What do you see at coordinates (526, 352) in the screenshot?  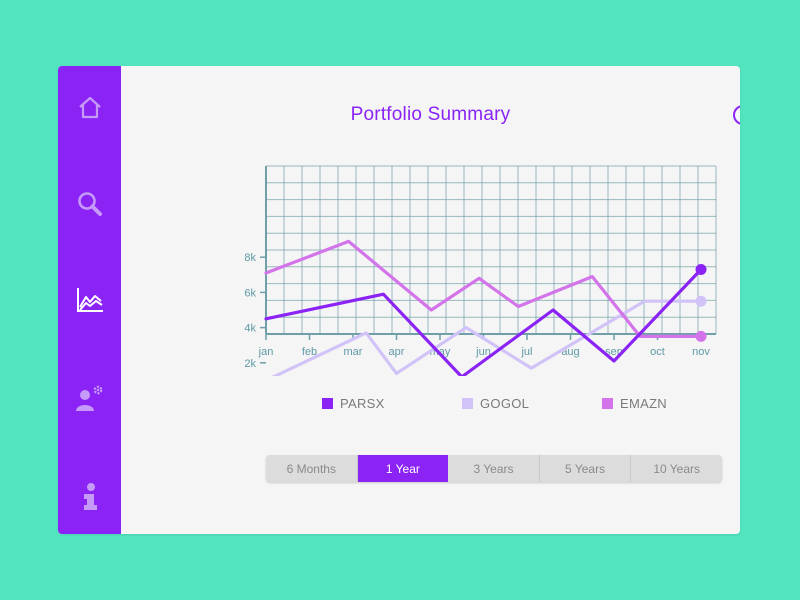 I see `x-tick-label: jul` at bounding box center [526, 352].